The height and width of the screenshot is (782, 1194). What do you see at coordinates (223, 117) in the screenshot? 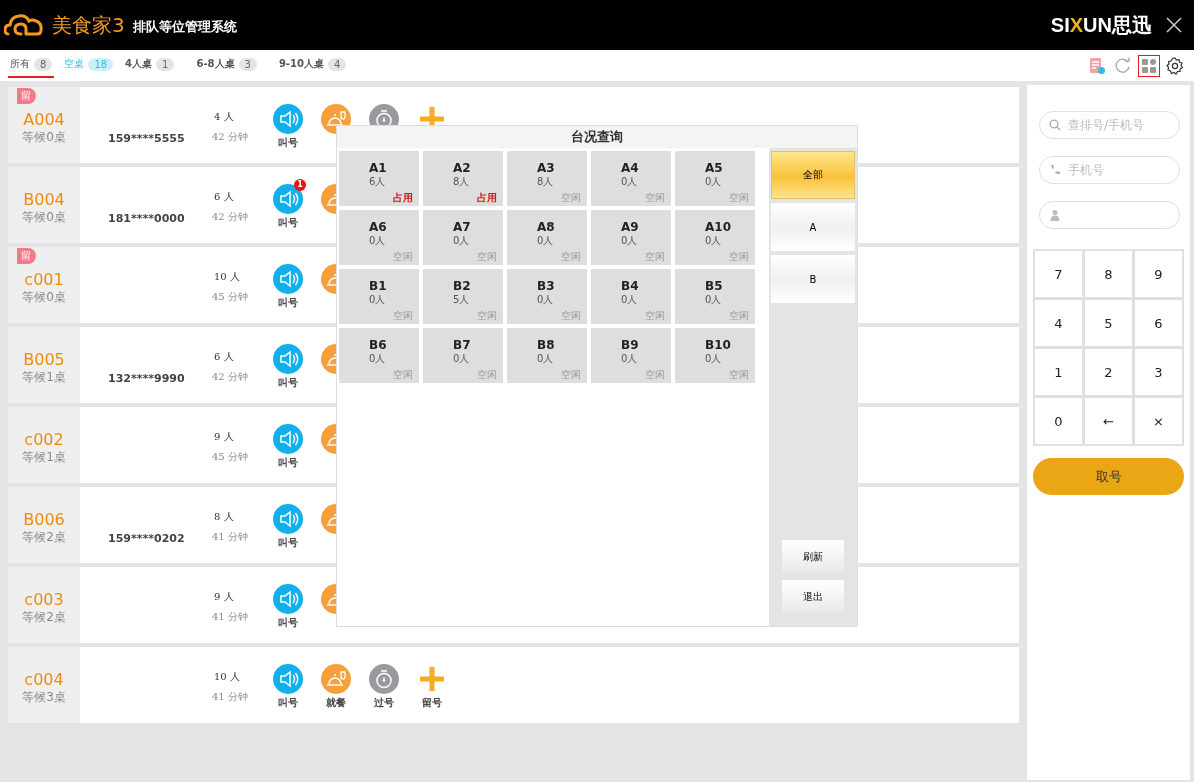
I see `party-size: 4 人` at bounding box center [223, 117].